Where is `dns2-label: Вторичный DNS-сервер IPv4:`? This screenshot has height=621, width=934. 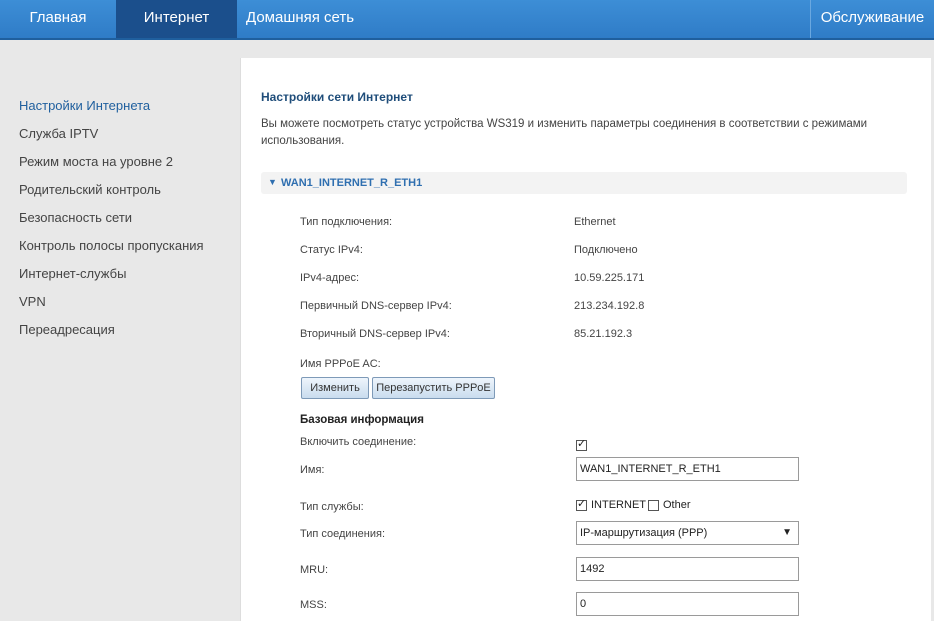
dns2-label: Вторичный DNS-сервер IPv4: is located at coordinates (375, 334).